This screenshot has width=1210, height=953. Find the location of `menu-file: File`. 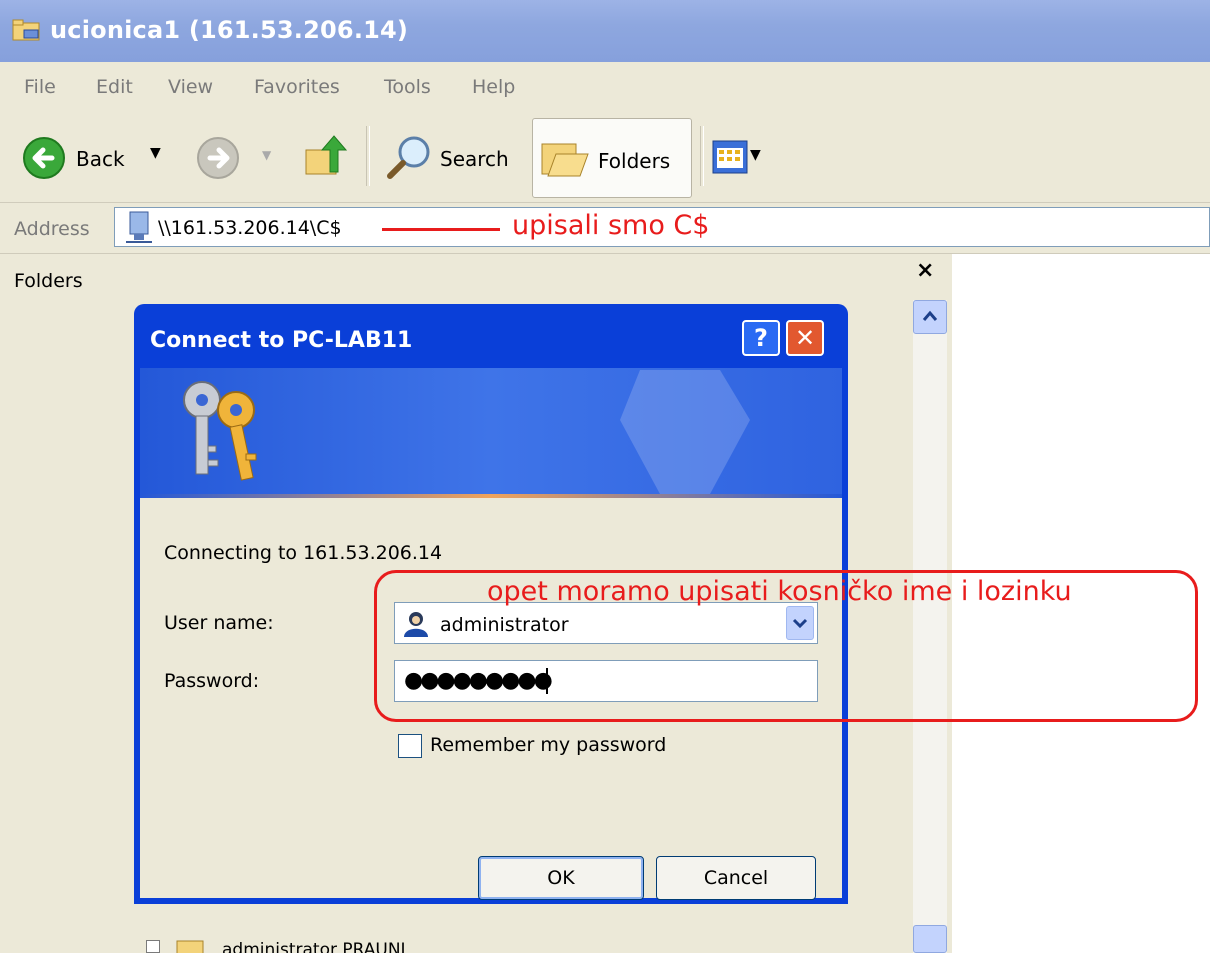

menu-file: File is located at coordinates (40, 87).